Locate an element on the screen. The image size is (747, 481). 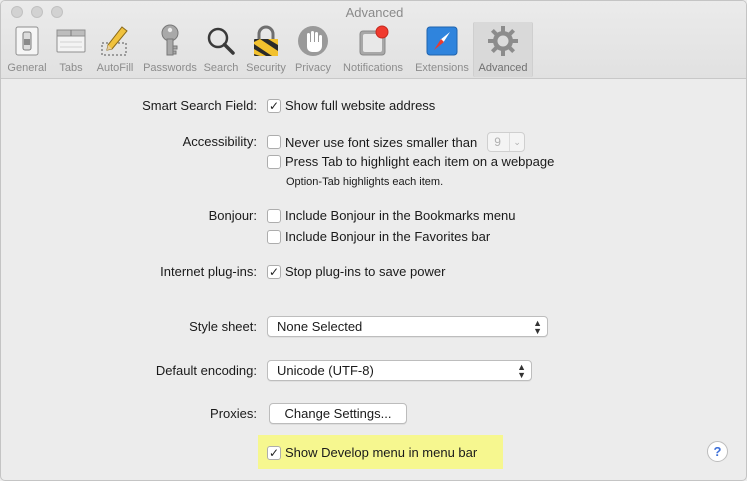
style-sheet-select: None Selected ▲ ▼ is located at coordinates (407, 326).